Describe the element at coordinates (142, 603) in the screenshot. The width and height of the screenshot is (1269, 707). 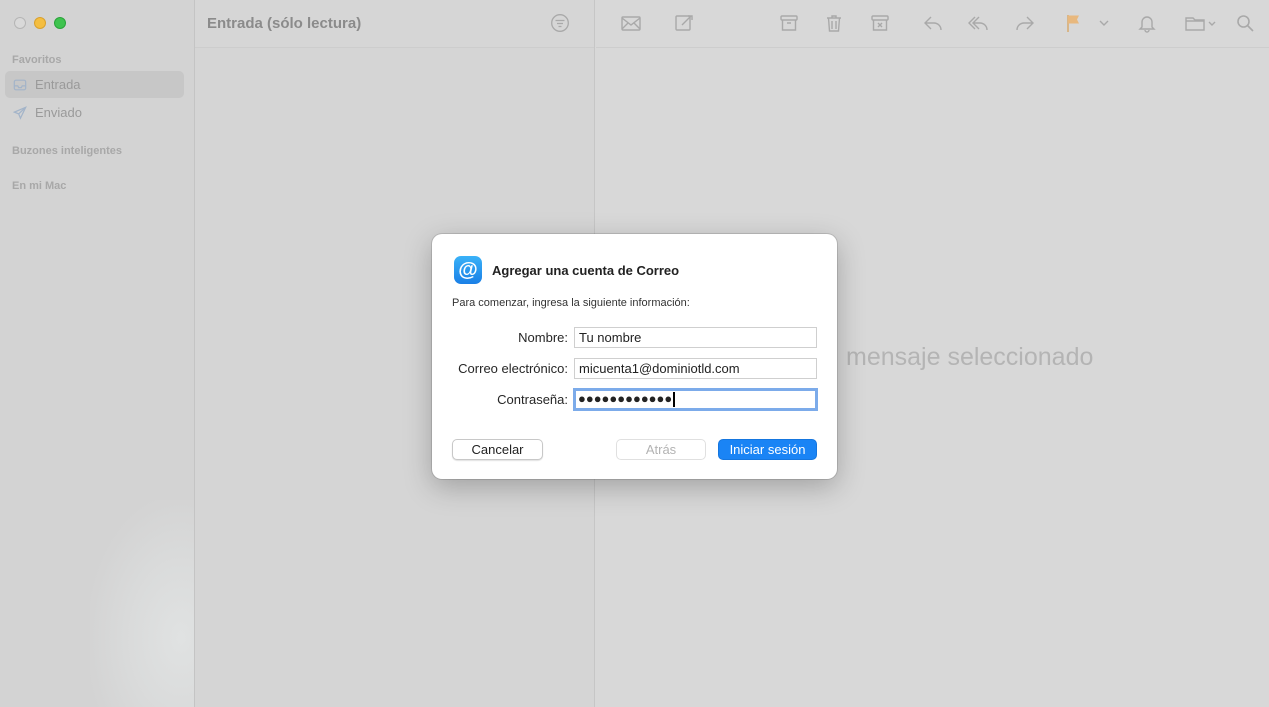
I see `sidebar-background-glow` at that location.